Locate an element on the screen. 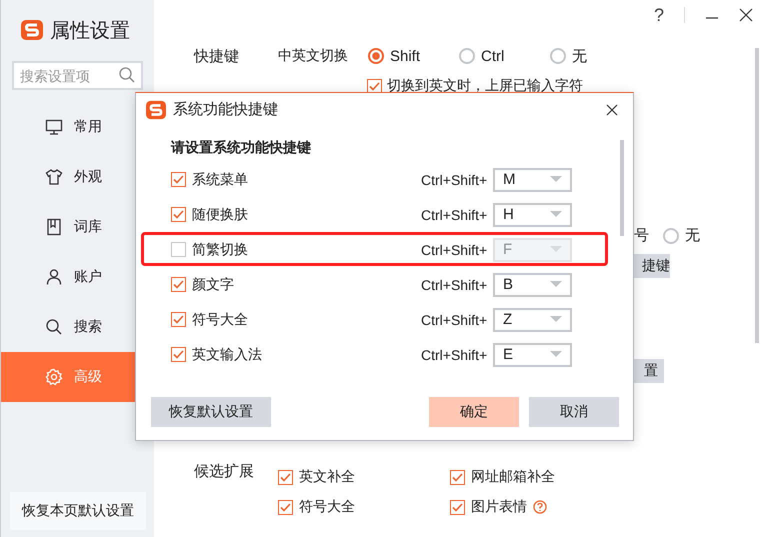  shortcut-label: 符号大全 is located at coordinates (220, 319).